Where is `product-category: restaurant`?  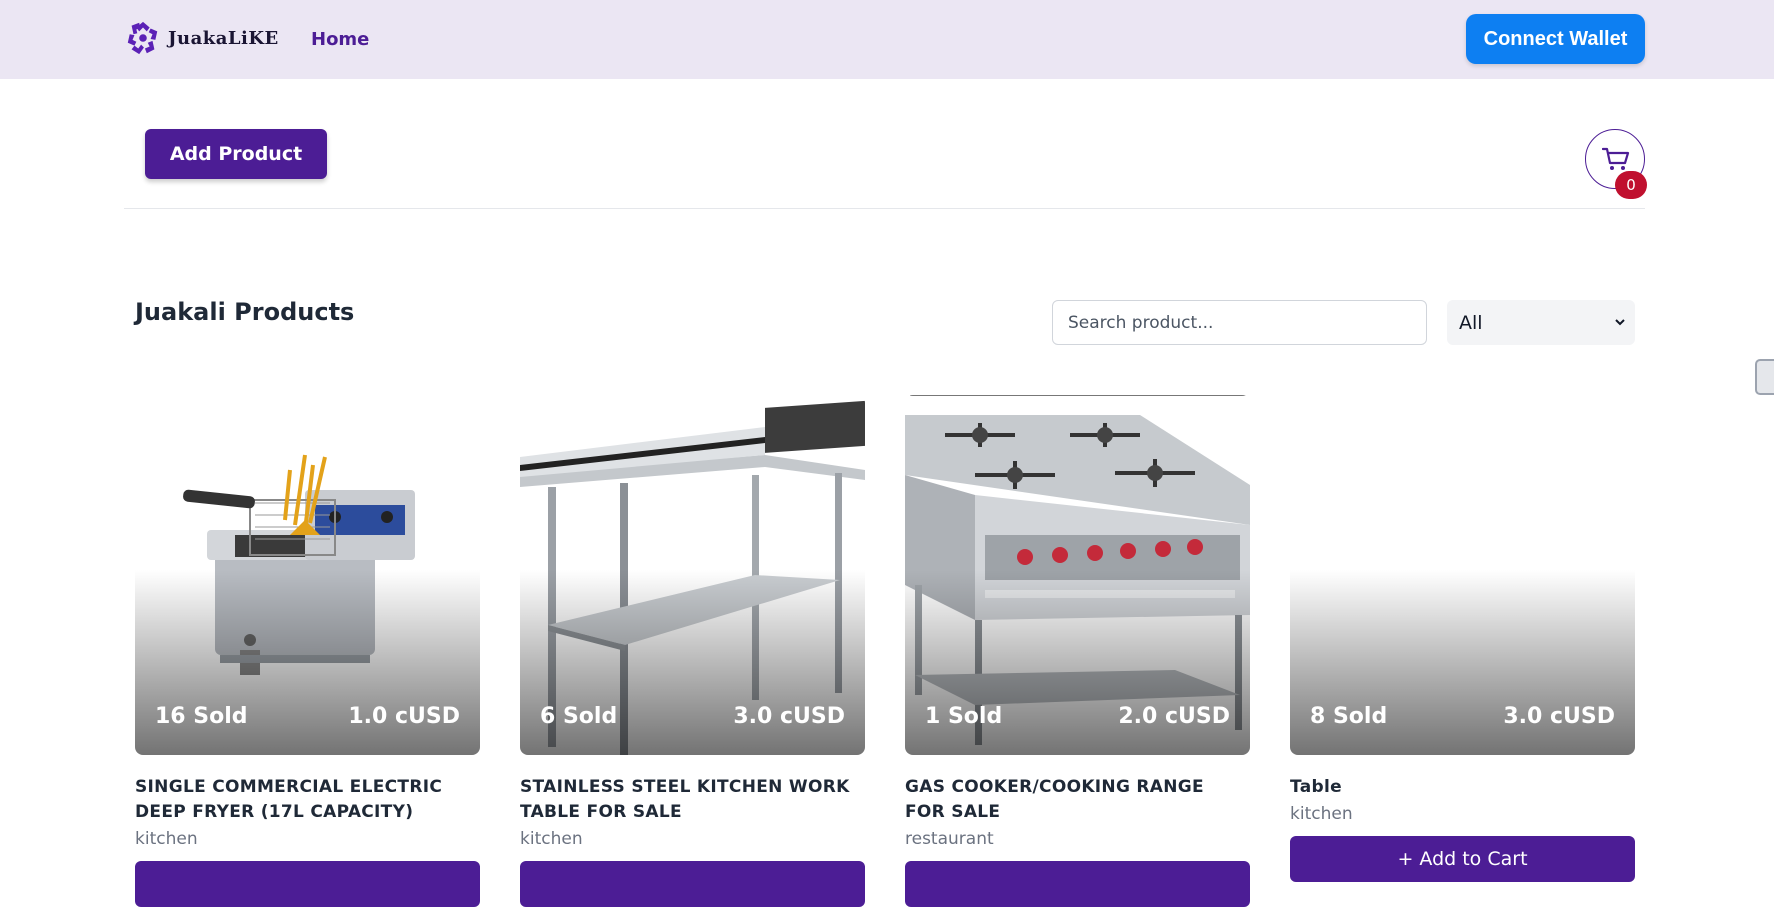
product-category: restaurant is located at coordinates (949, 839).